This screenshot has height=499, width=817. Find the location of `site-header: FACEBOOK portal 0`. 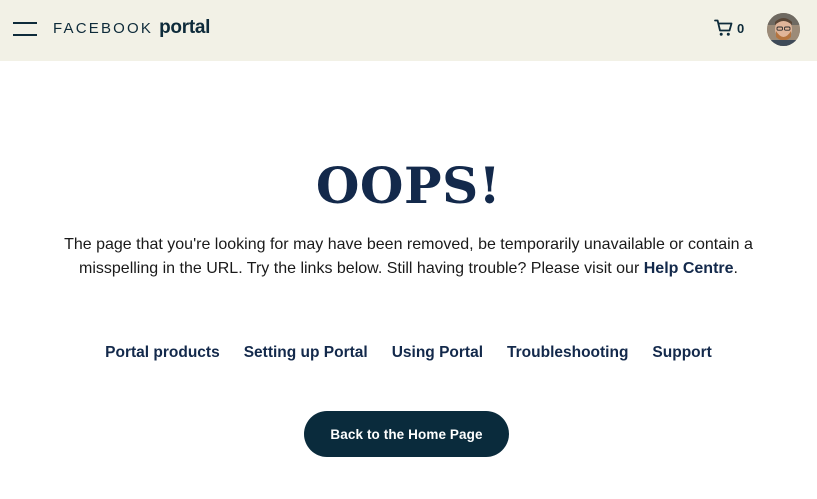

site-header: FACEBOOK portal 0 is located at coordinates (408, 30).